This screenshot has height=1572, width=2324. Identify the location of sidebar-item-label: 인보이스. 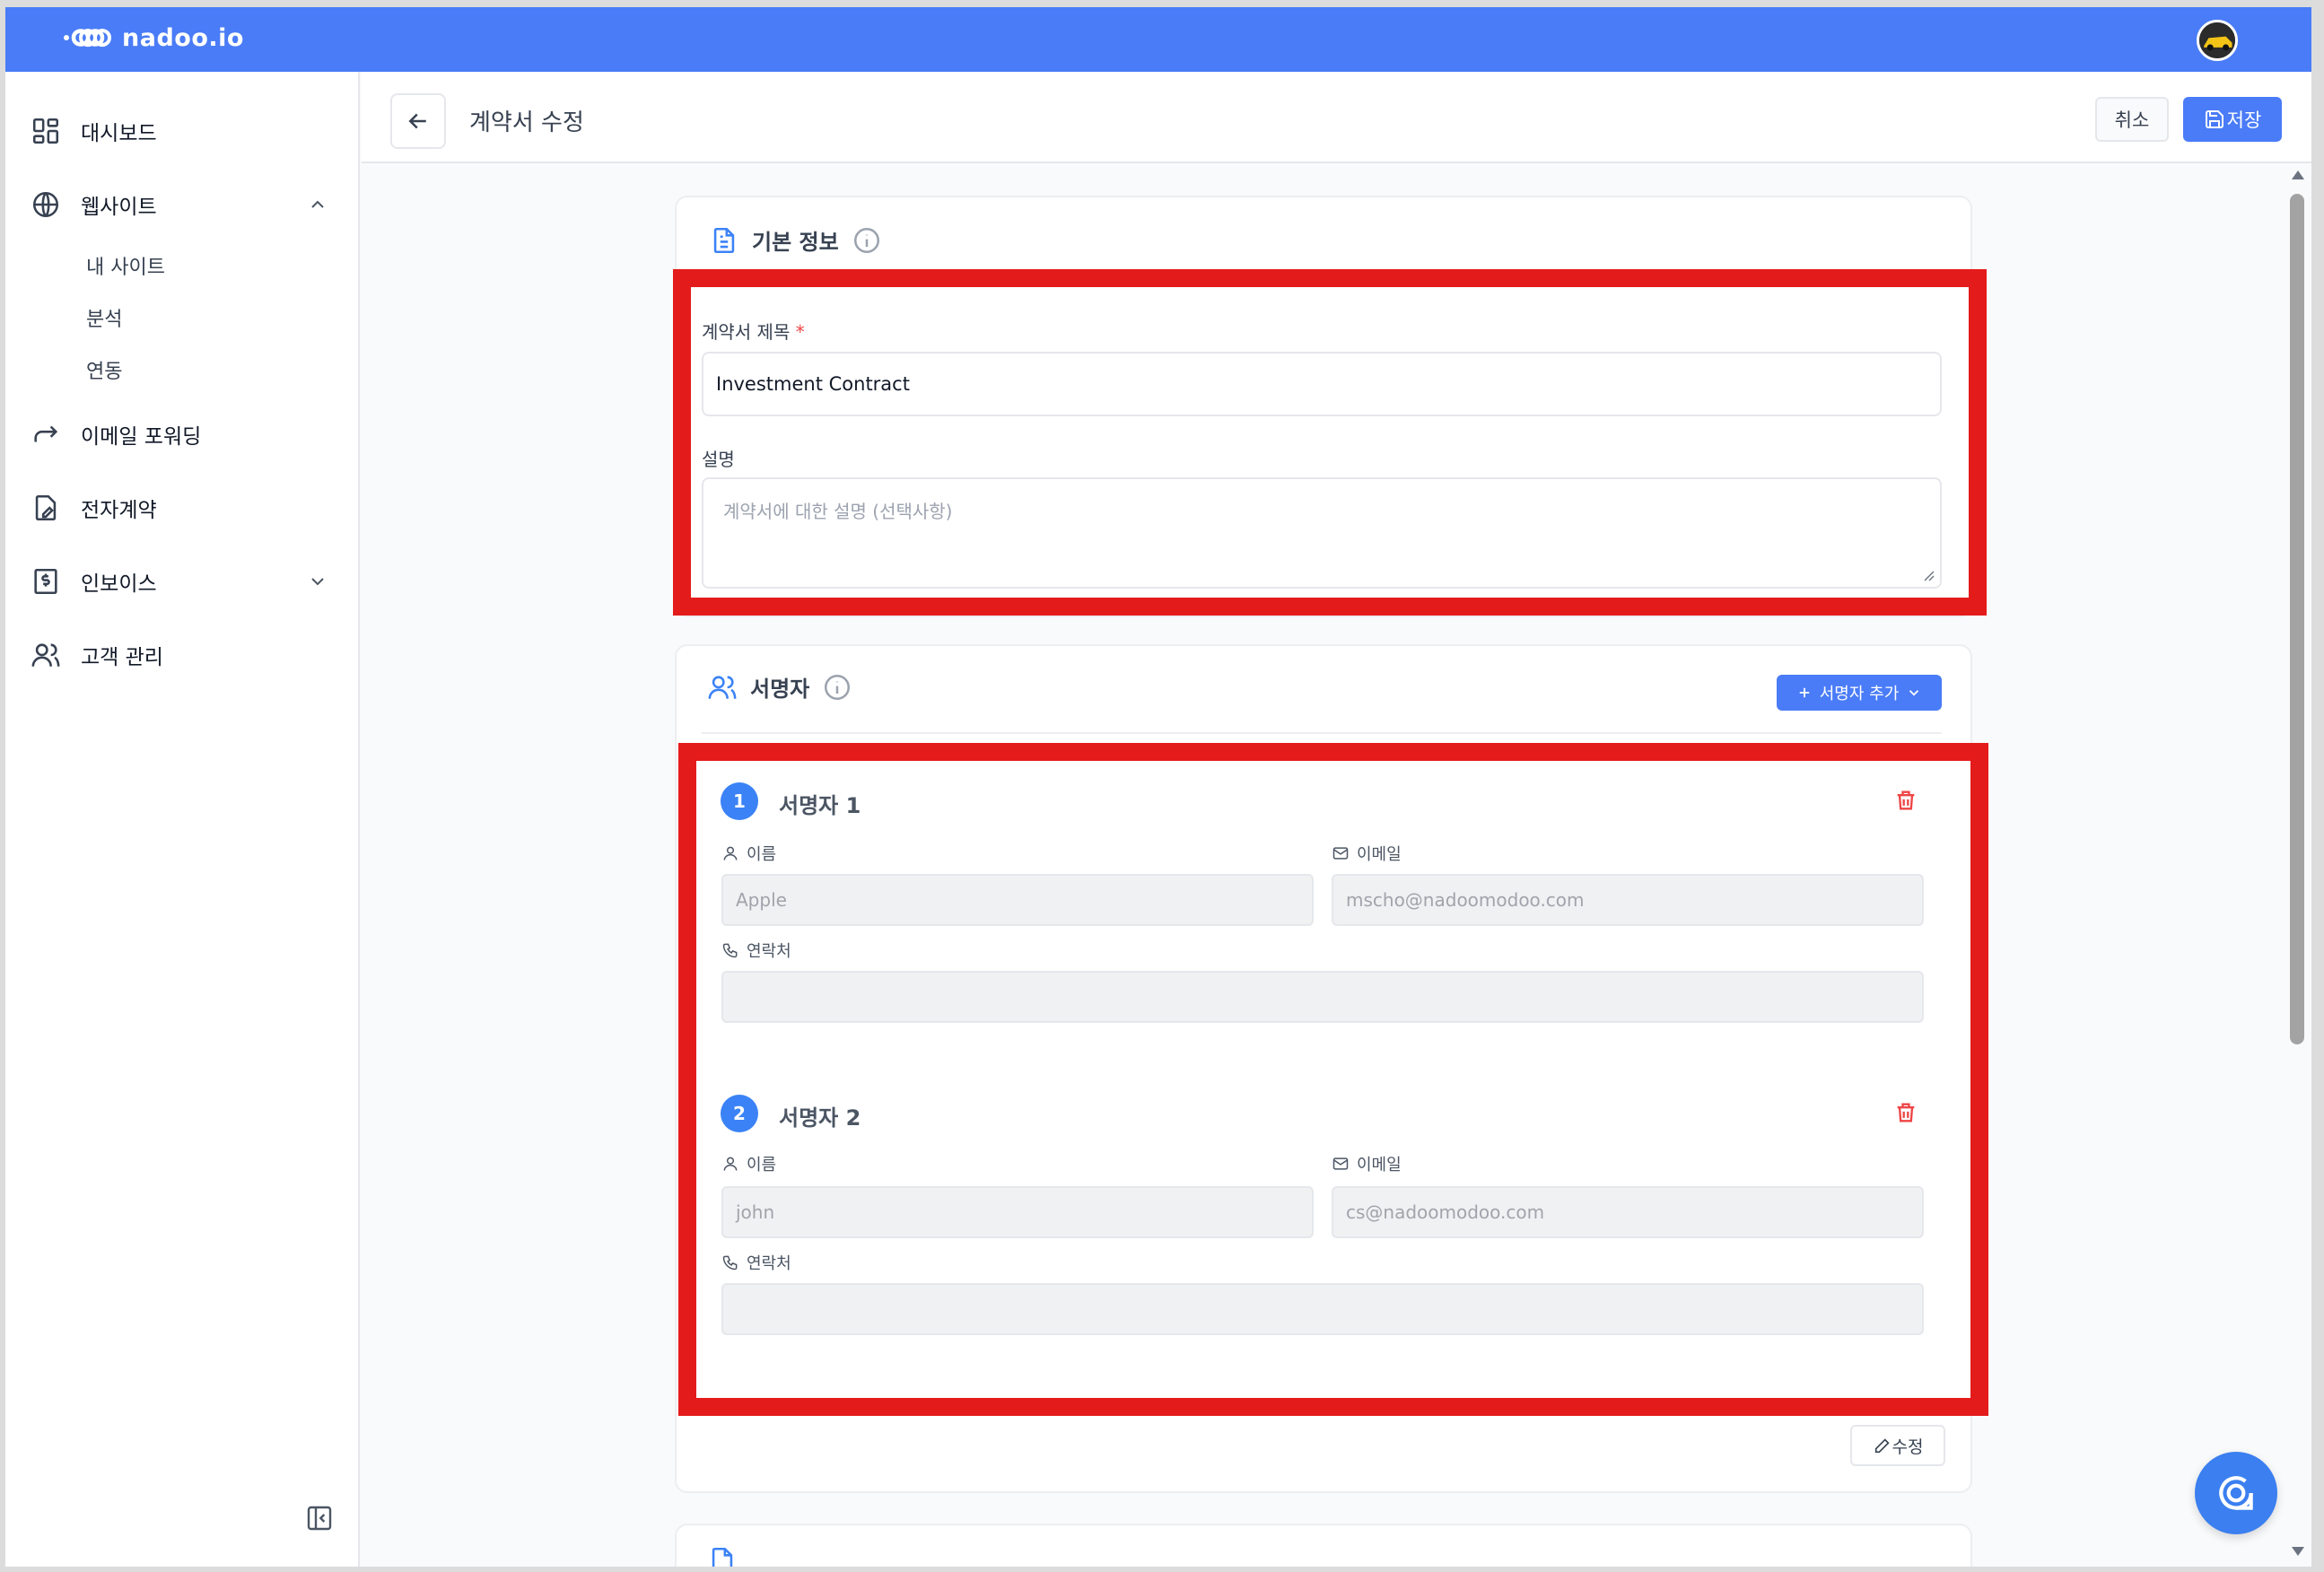
(119, 584).